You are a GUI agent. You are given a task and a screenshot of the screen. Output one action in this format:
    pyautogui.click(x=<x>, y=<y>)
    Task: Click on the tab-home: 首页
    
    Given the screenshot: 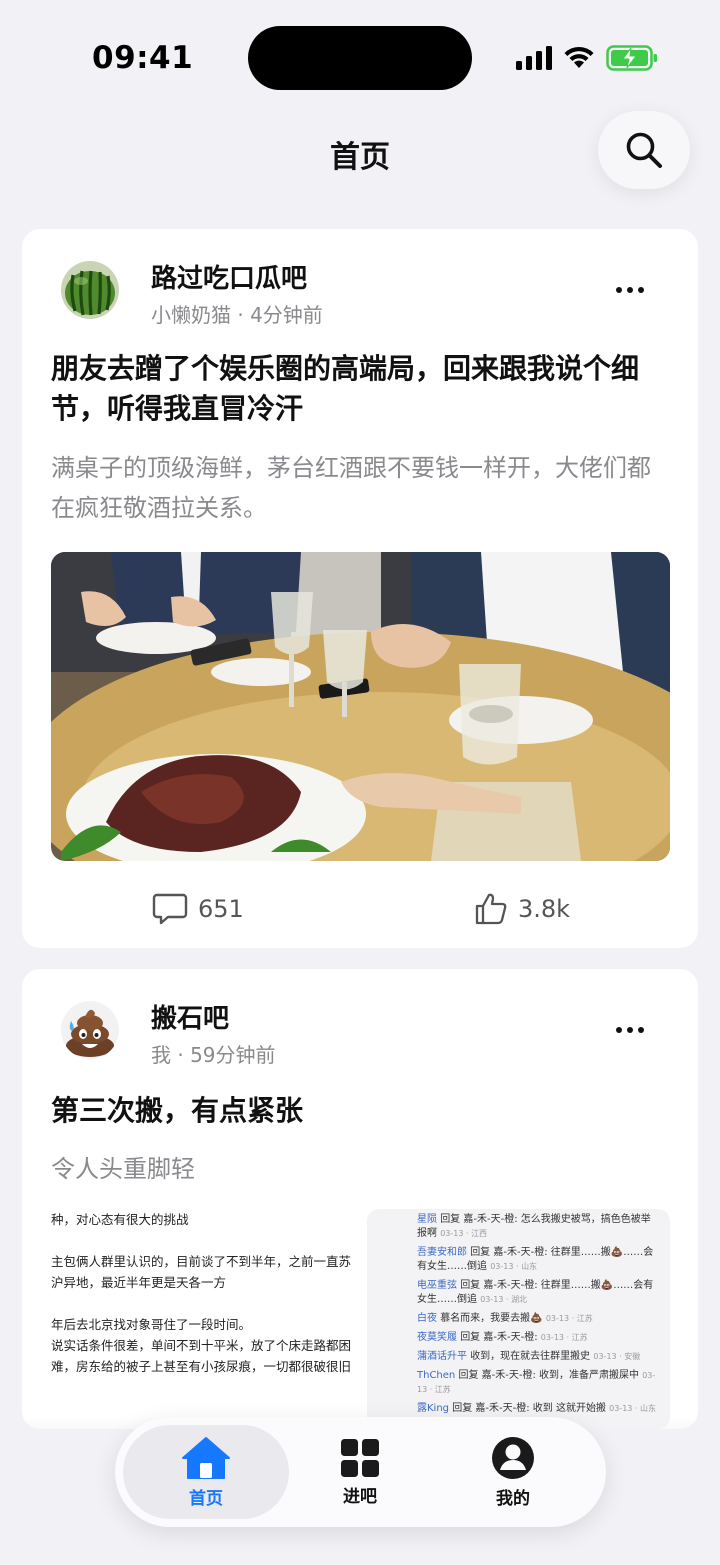 What is the action you would take?
    pyautogui.click(x=206, y=1472)
    